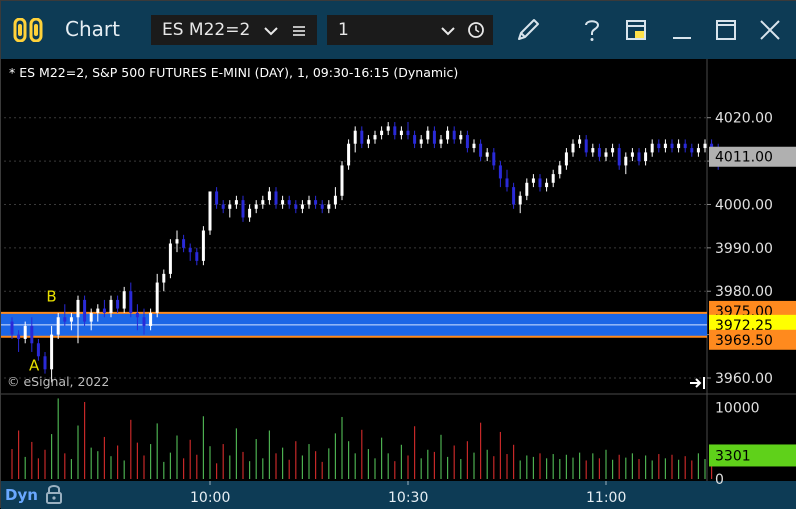  Describe the element at coordinates (54, 496) in the screenshot. I see `lock-icon` at that location.